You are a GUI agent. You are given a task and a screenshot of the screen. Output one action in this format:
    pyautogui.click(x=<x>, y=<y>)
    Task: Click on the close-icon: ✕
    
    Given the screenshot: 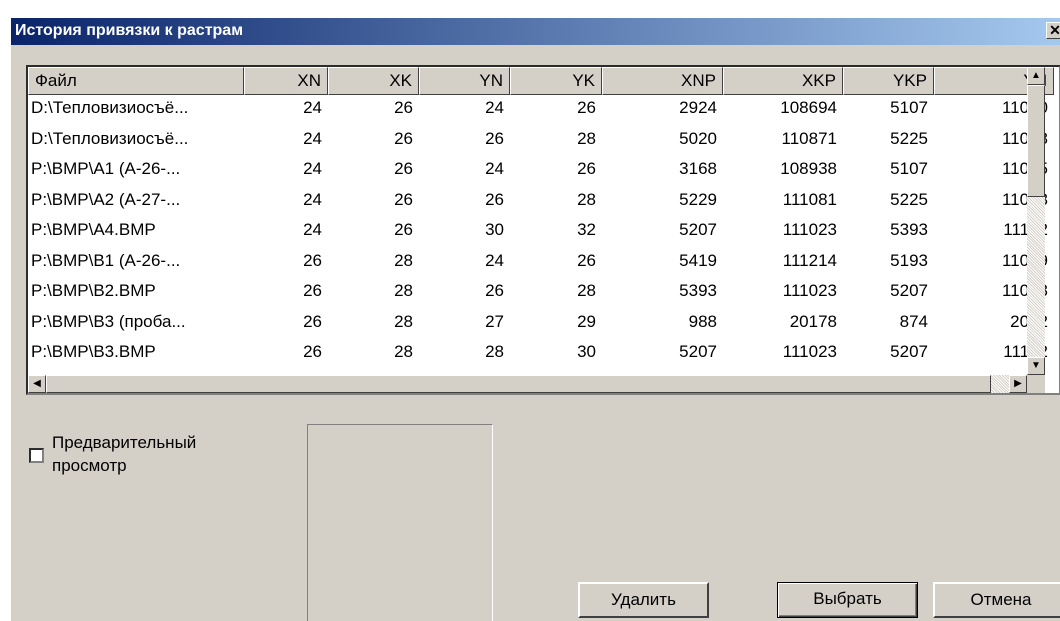 What is the action you would take?
    pyautogui.click(x=1054, y=30)
    